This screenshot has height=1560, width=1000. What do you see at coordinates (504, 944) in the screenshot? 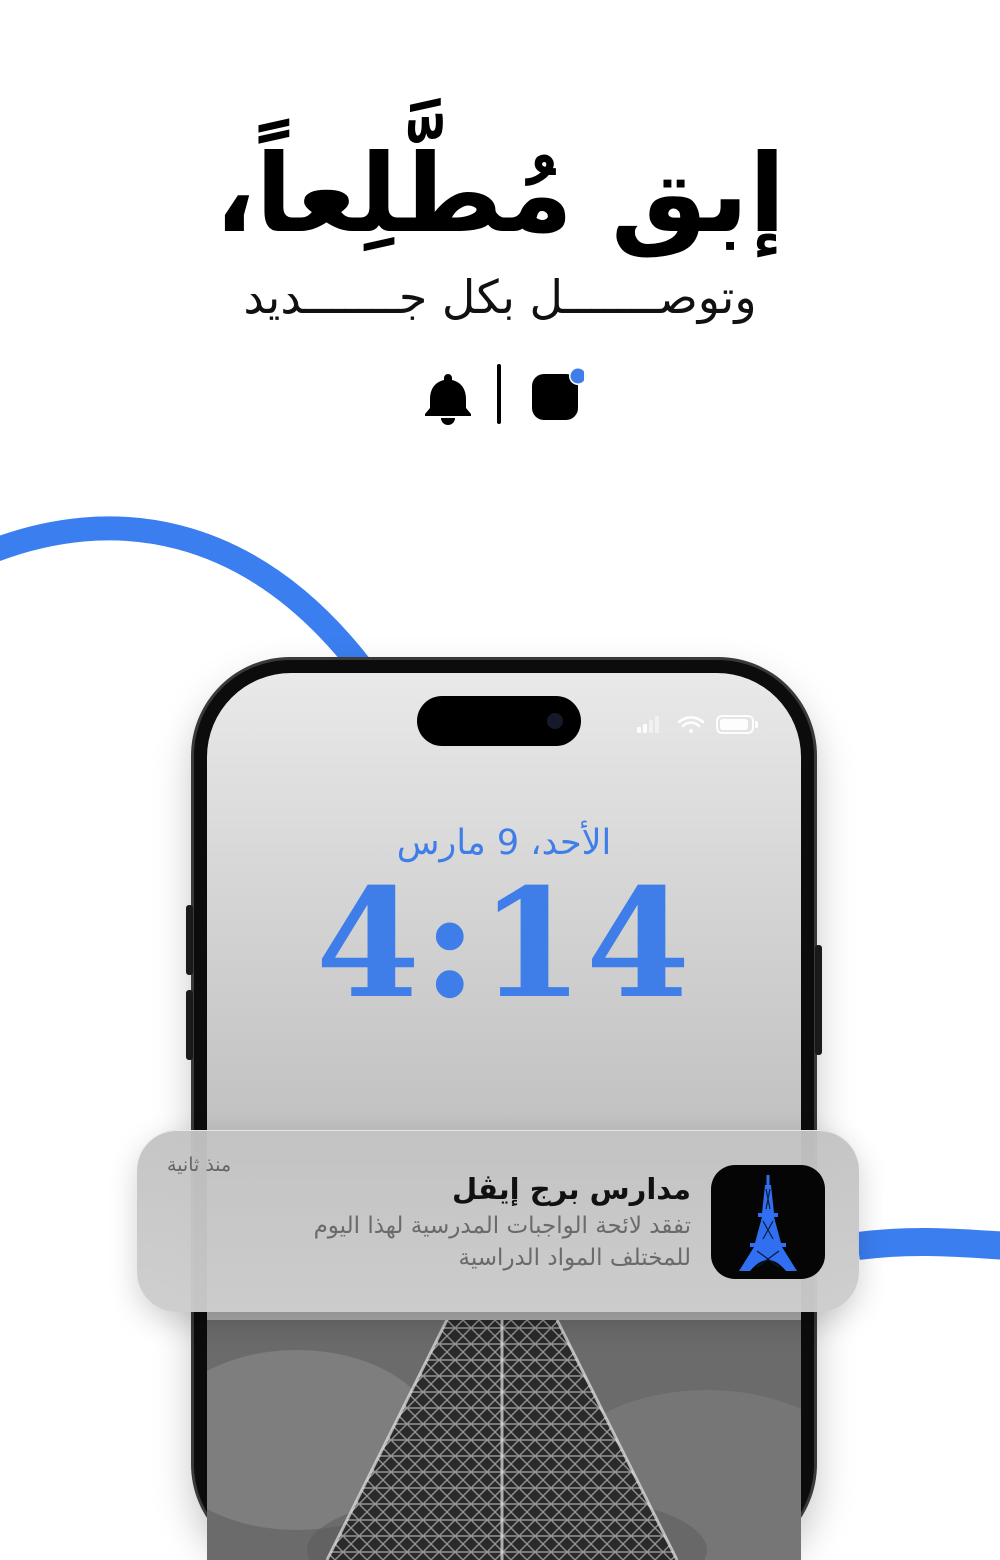
I see `lock-screen-clock: 4:14` at bounding box center [504, 944].